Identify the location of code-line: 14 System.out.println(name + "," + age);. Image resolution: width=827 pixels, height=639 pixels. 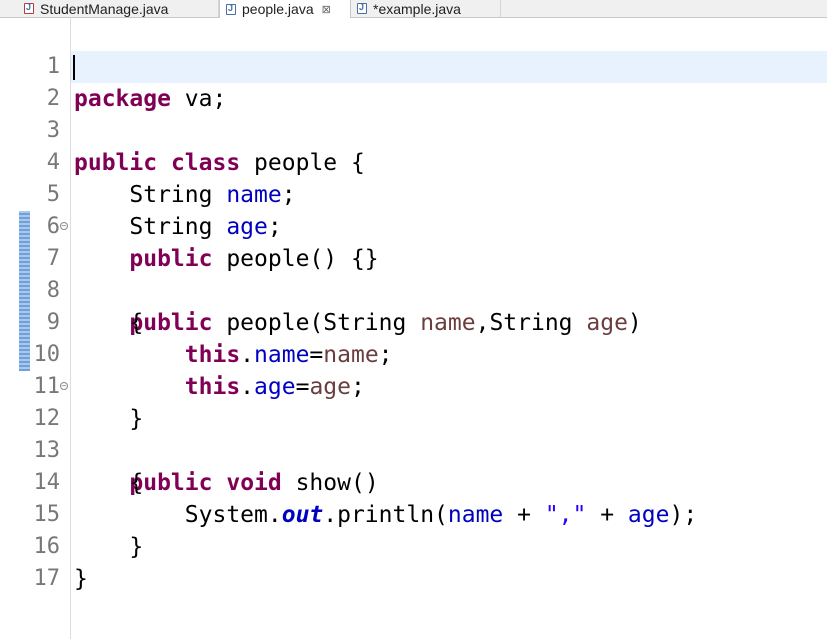
(413, 481).